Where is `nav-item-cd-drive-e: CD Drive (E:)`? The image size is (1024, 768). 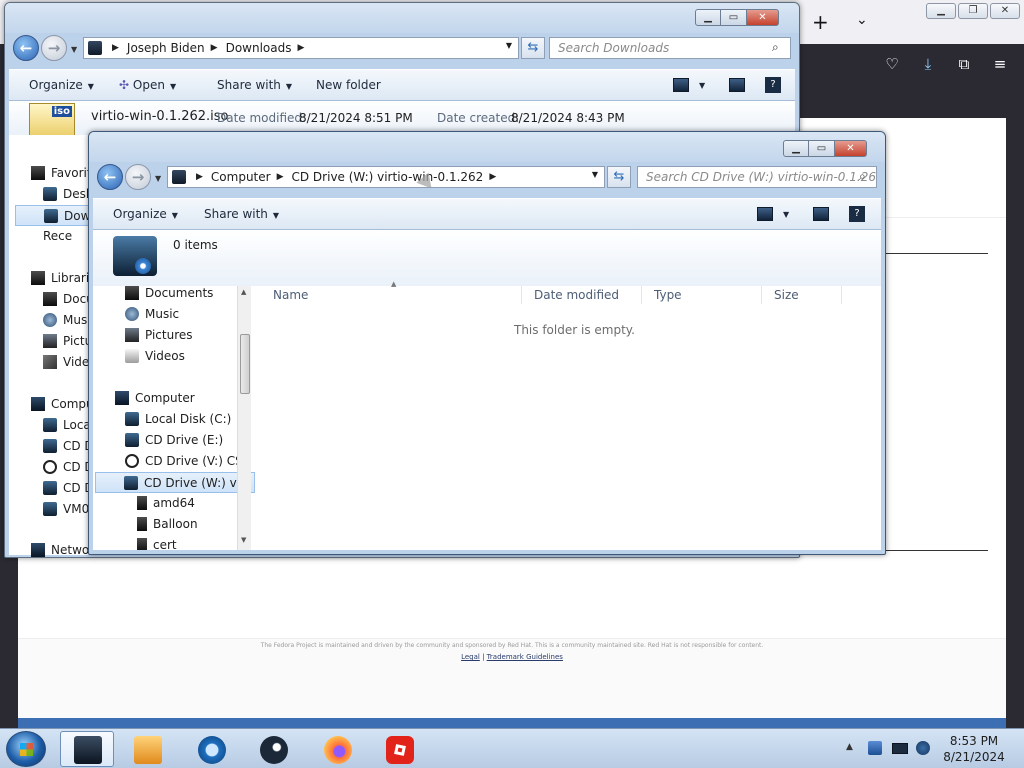 nav-item-cd-drive-e: CD Drive (E:) is located at coordinates (174, 440).